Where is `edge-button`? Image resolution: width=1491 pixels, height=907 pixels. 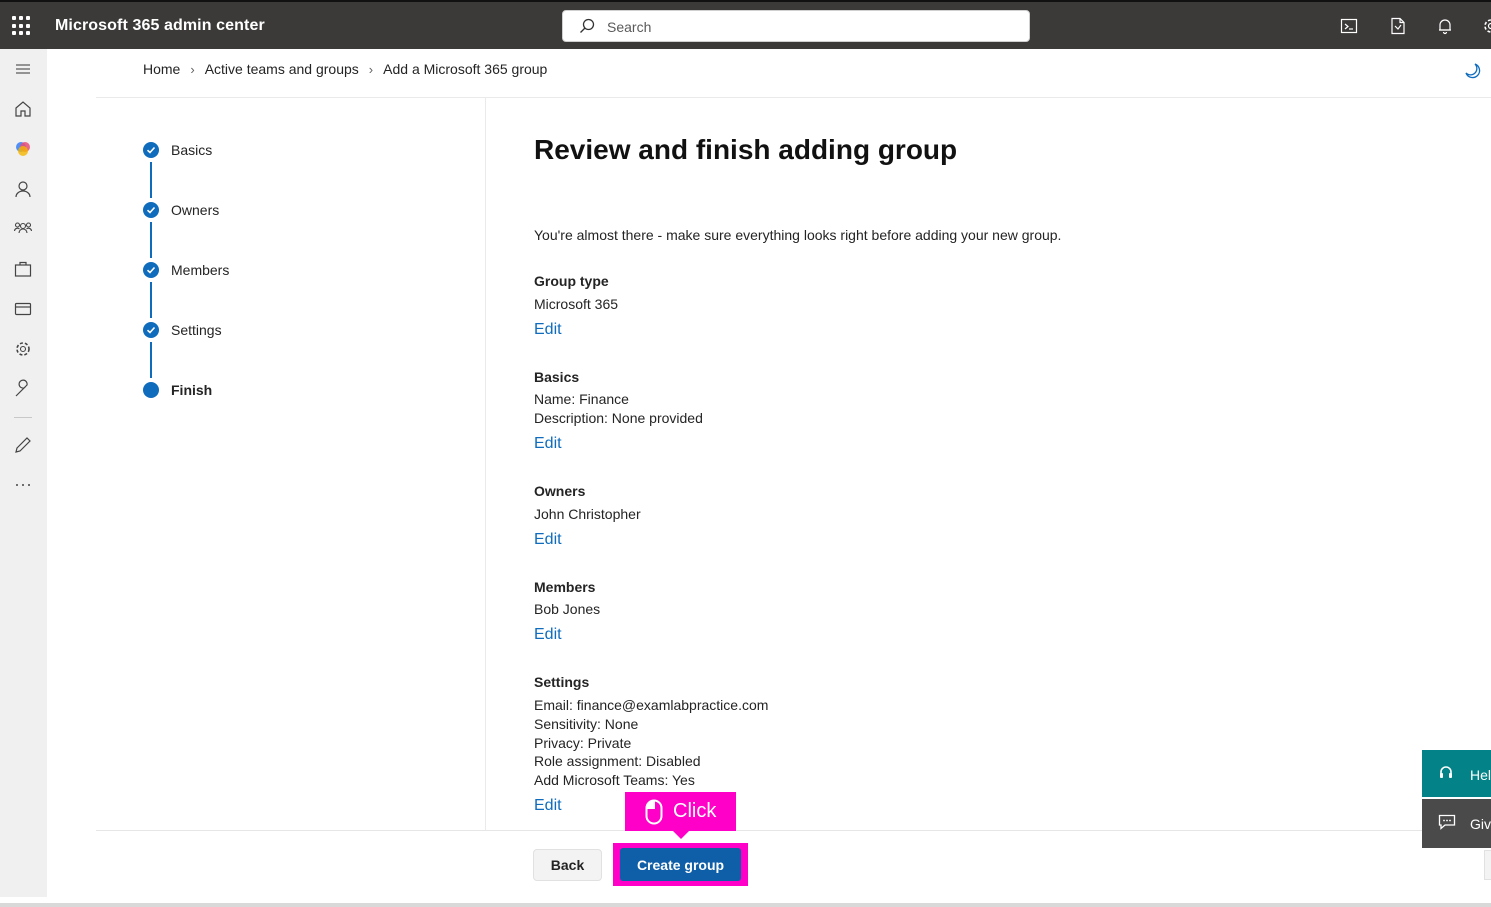 edge-button is located at coordinates (1487, 865).